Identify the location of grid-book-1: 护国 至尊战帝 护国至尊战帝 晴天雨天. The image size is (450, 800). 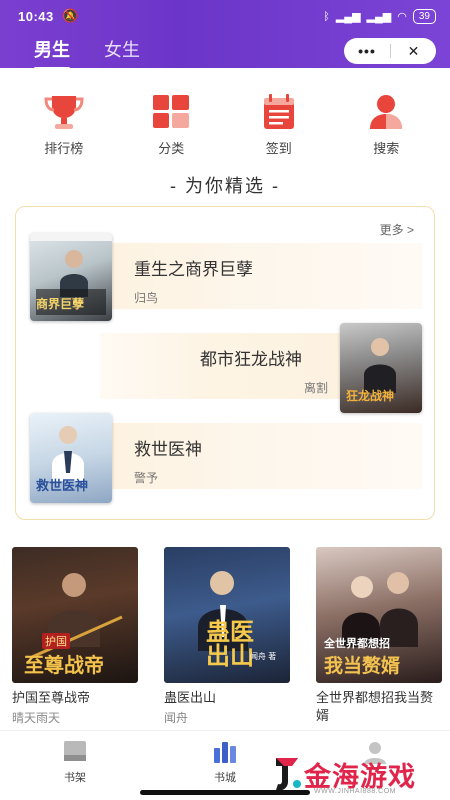
(75, 636).